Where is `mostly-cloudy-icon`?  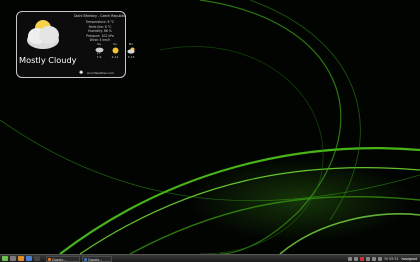
mostly-cloudy-icon is located at coordinates (43, 34).